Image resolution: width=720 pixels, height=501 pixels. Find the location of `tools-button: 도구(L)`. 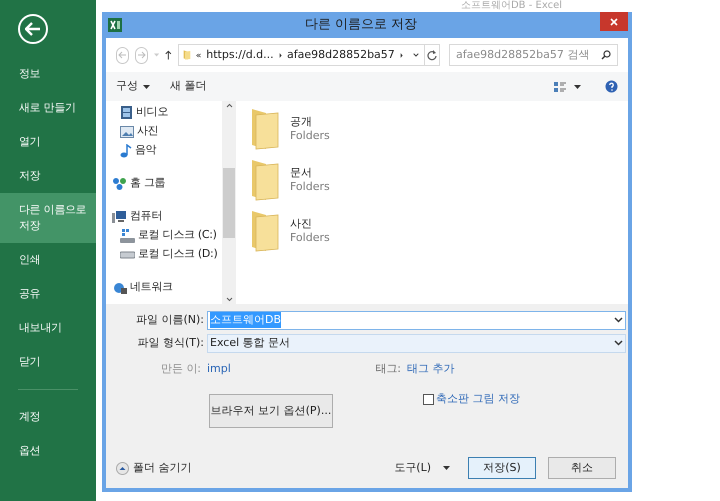

tools-button: 도구(L) is located at coordinates (422, 468).